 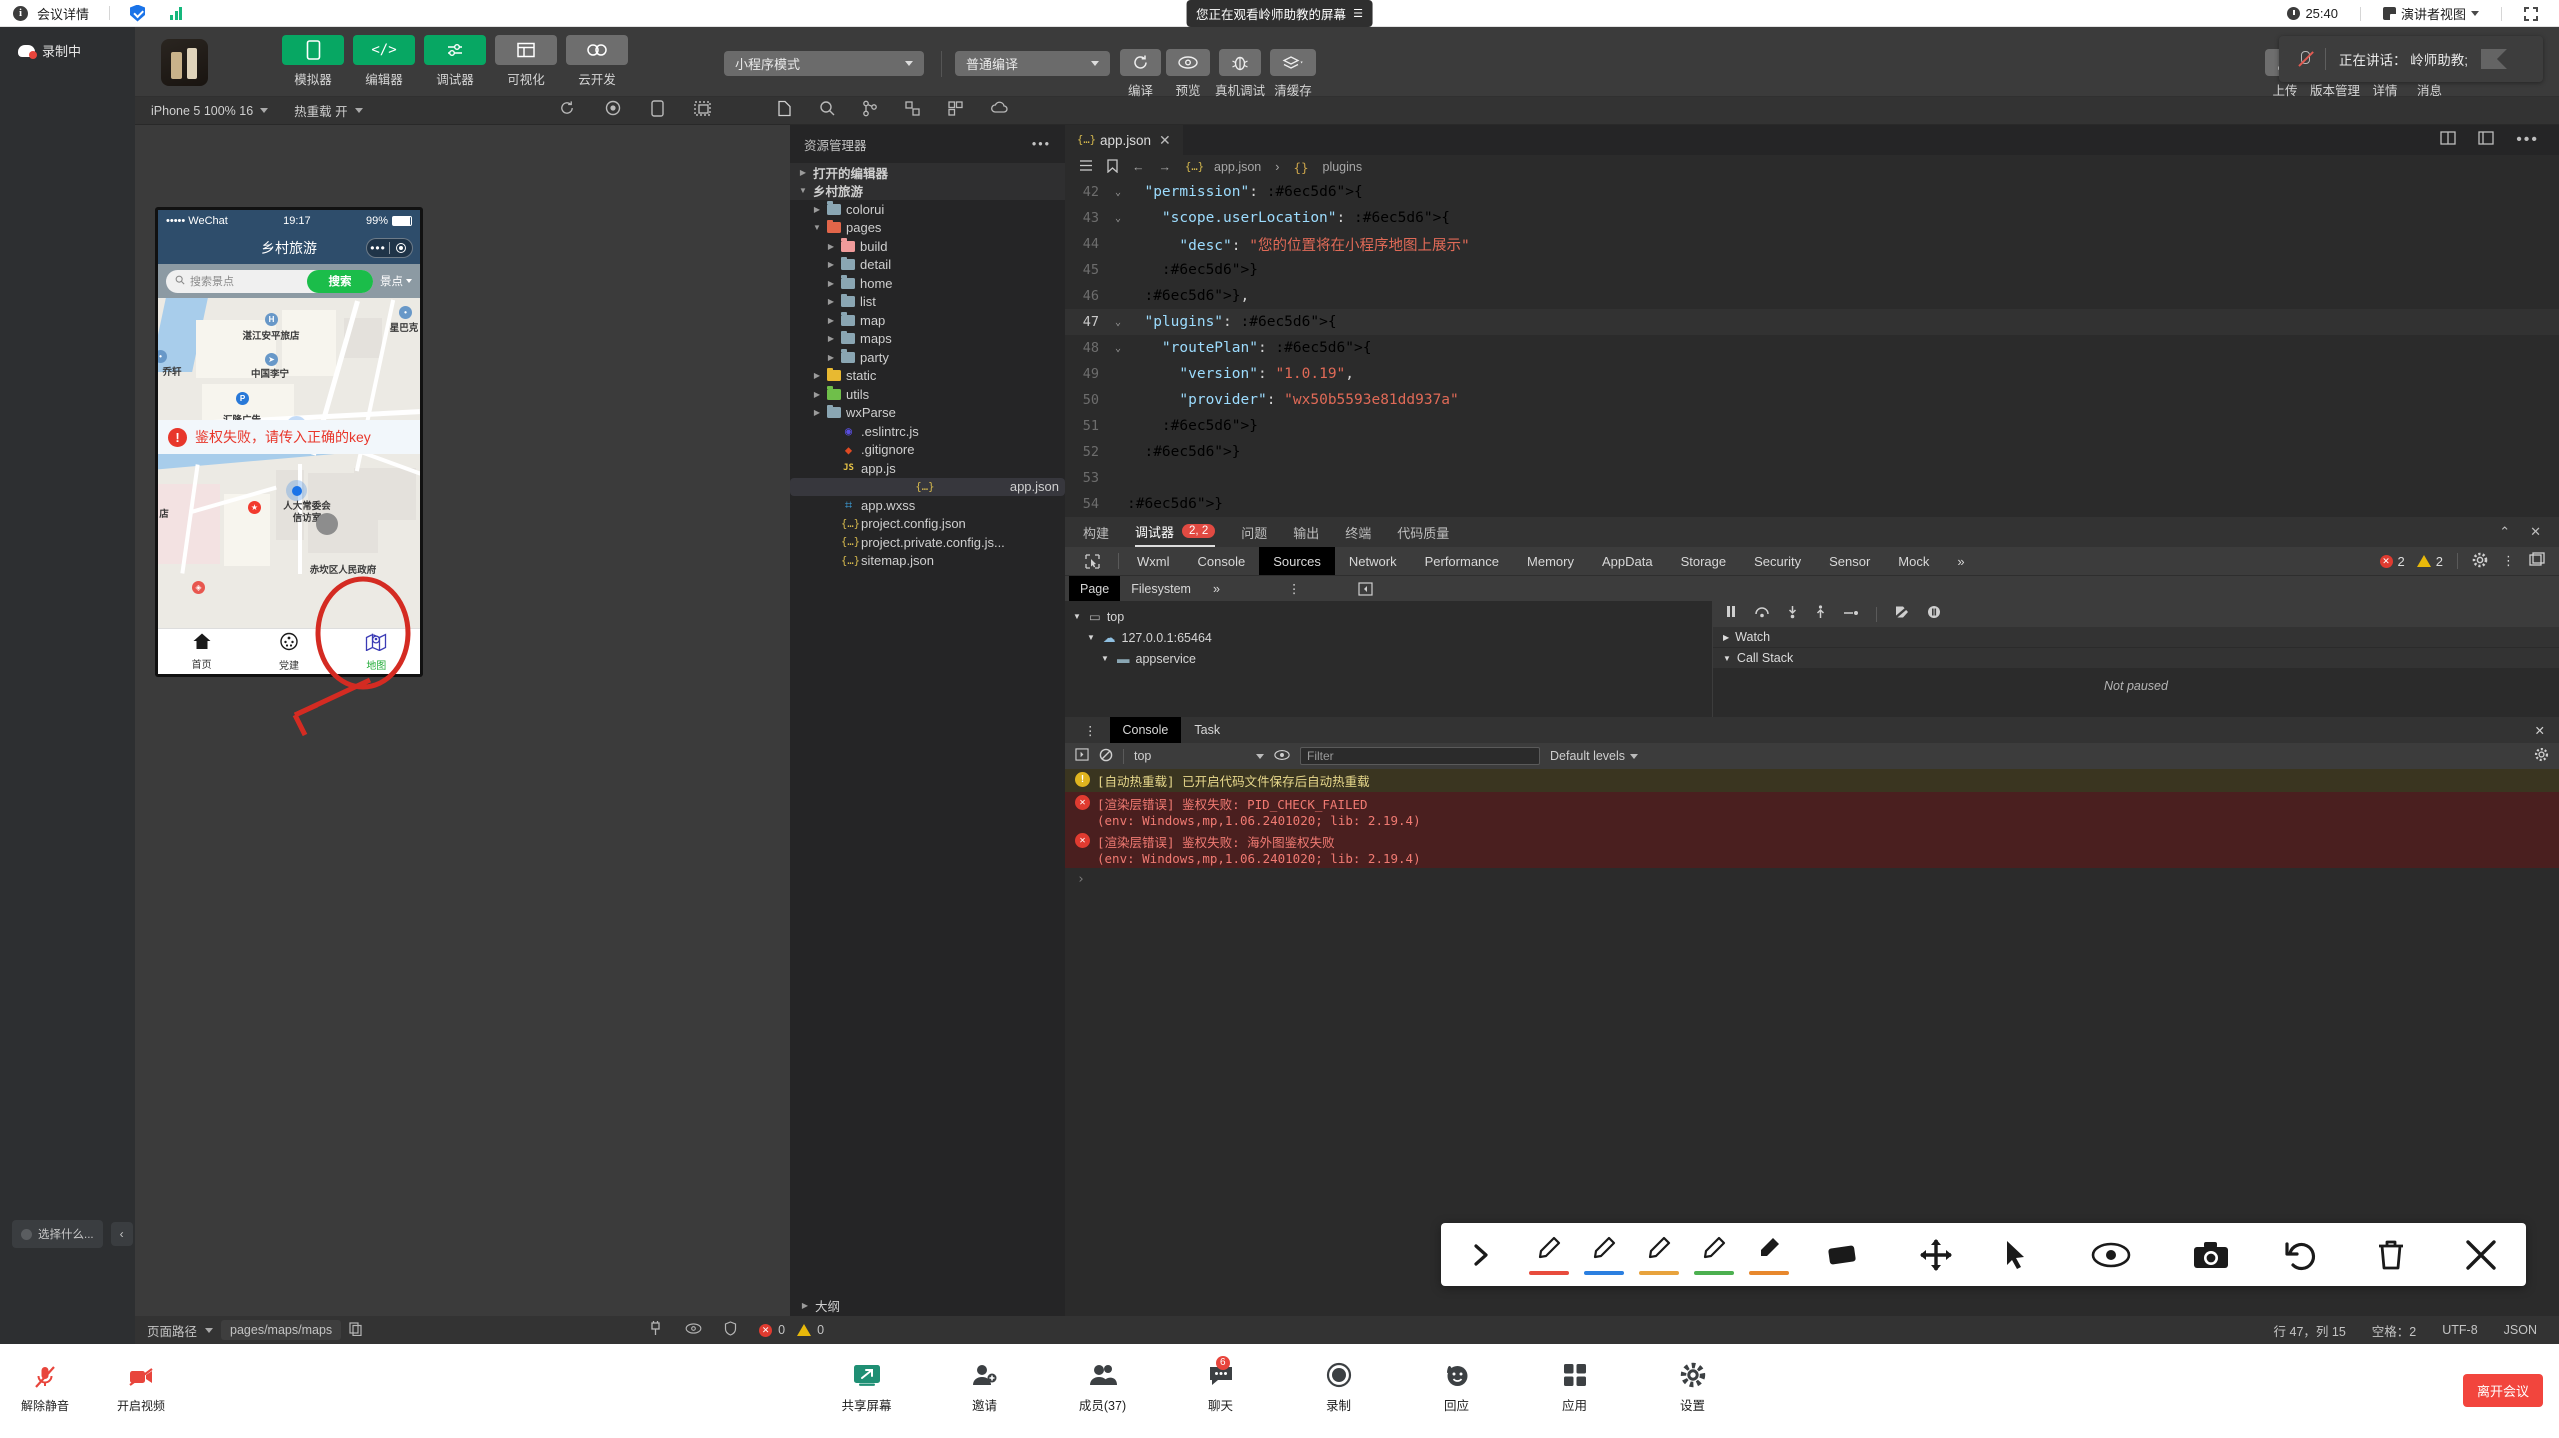 What do you see at coordinates (1358, 13) in the screenshot?
I see `more-options-icon: ☰` at bounding box center [1358, 13].